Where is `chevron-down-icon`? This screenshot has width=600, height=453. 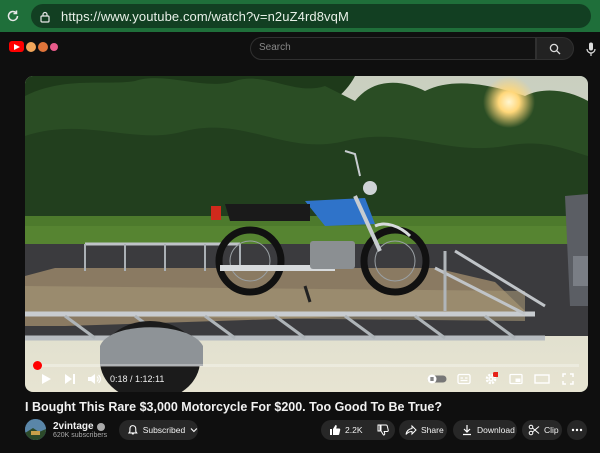 chevron-down-icon is located at coordinates (194, 430).